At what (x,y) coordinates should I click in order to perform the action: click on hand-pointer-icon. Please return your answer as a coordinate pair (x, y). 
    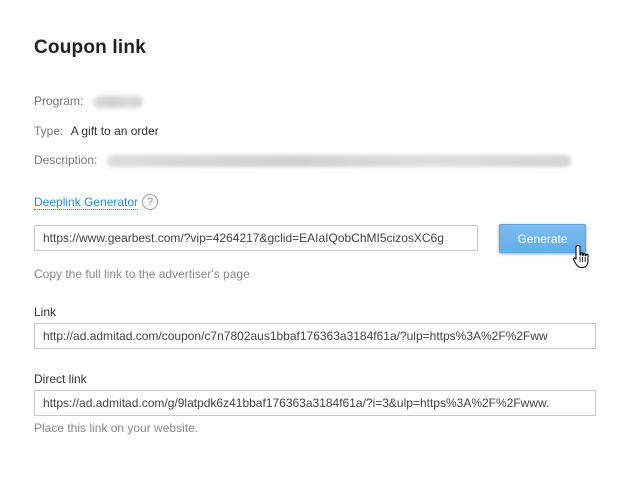
    Looking at the image, I should click on (580, 256).